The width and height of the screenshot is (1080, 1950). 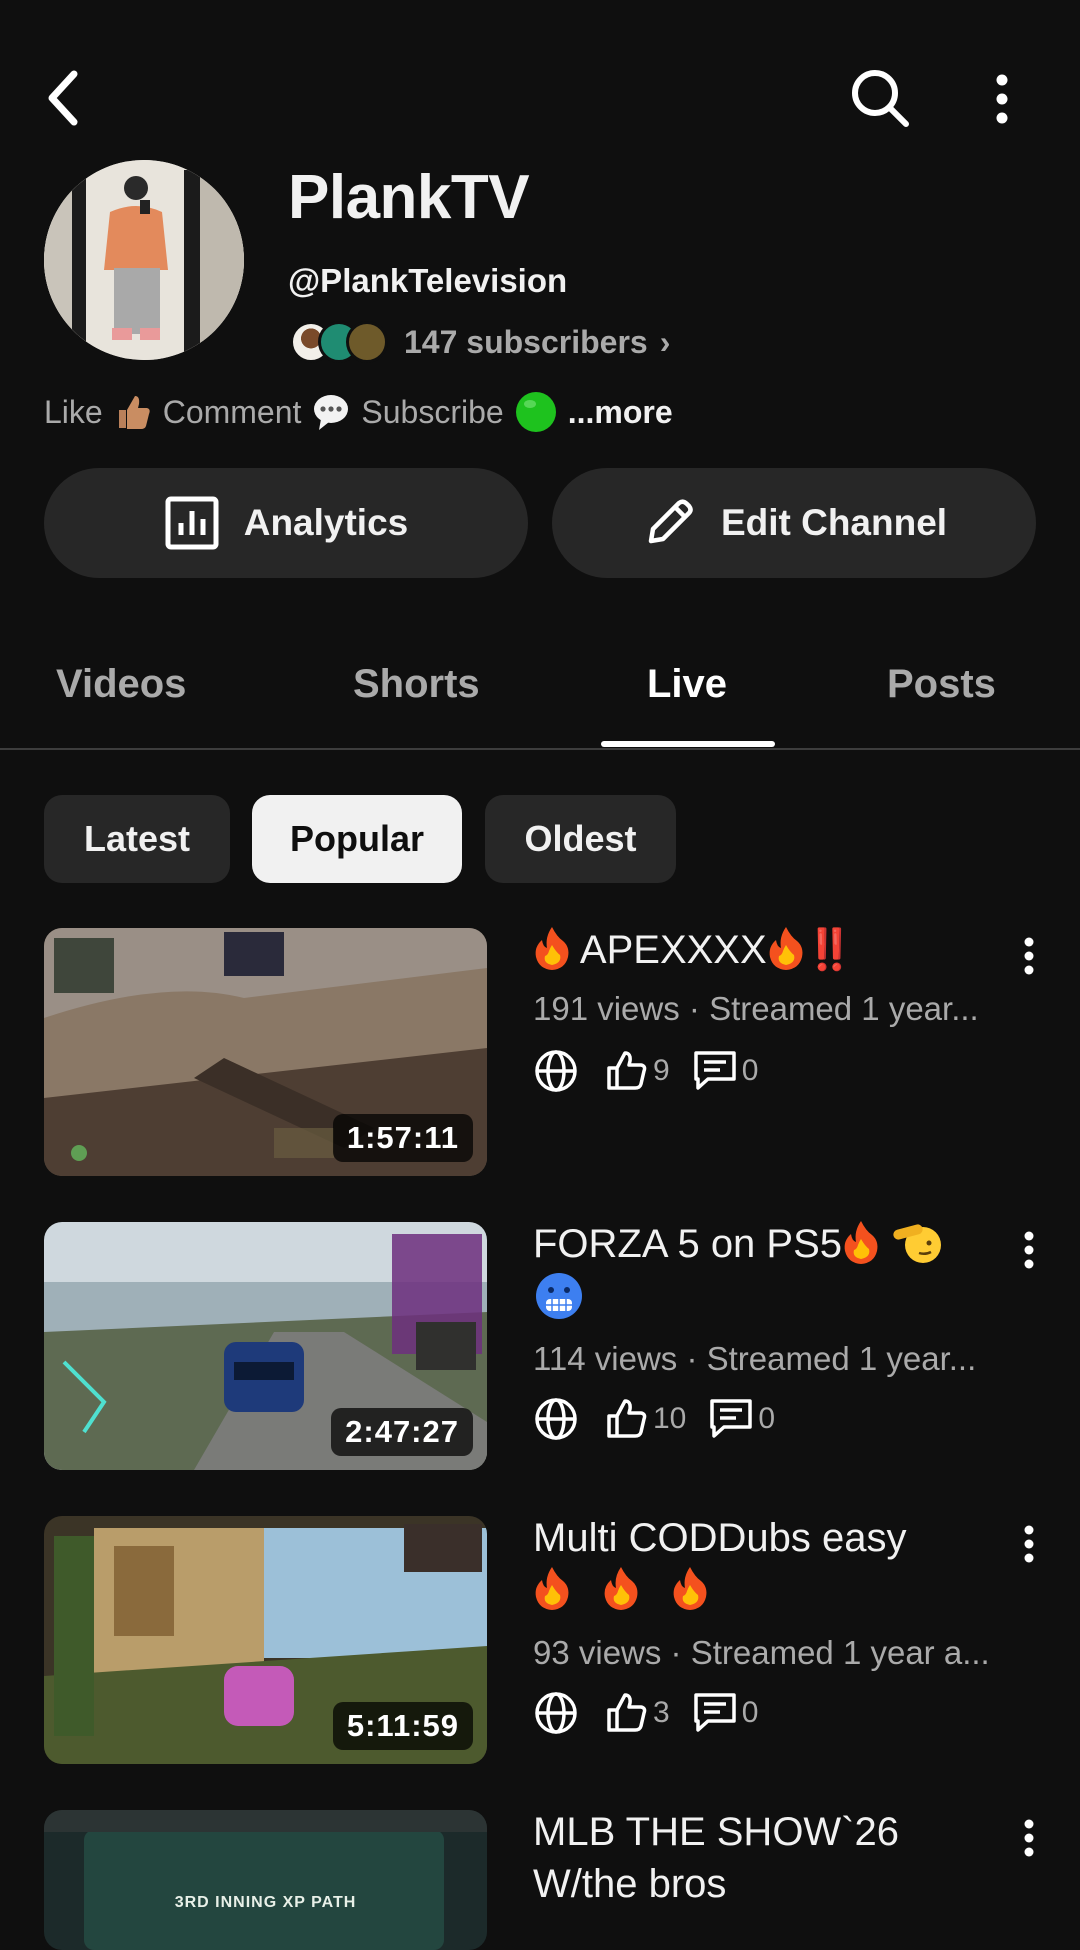 What do you see at coordinates (409, 197) in the screenshot?
I see `channel-name: PlankTV` at bounding box center [409, 197].